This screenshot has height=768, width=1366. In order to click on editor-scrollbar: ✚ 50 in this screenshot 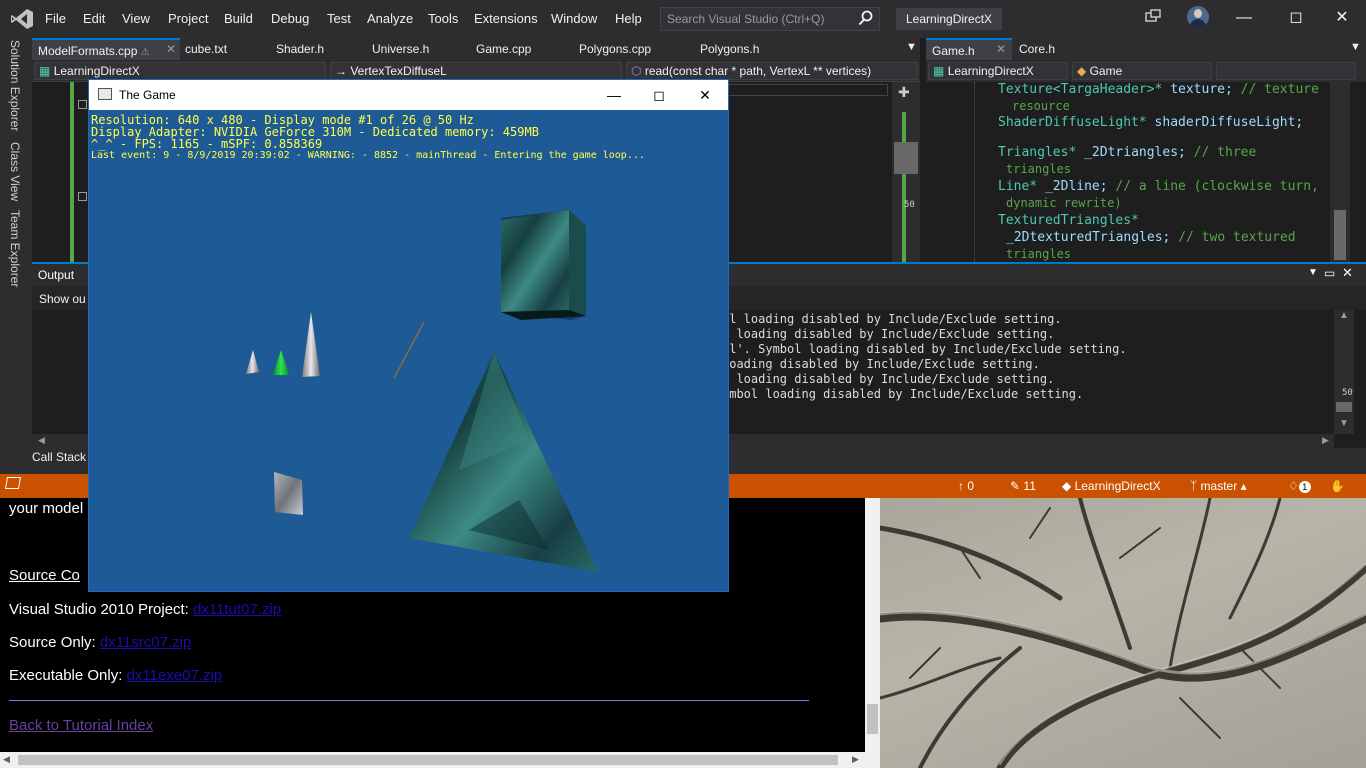, I will do `click(906, 172)`.